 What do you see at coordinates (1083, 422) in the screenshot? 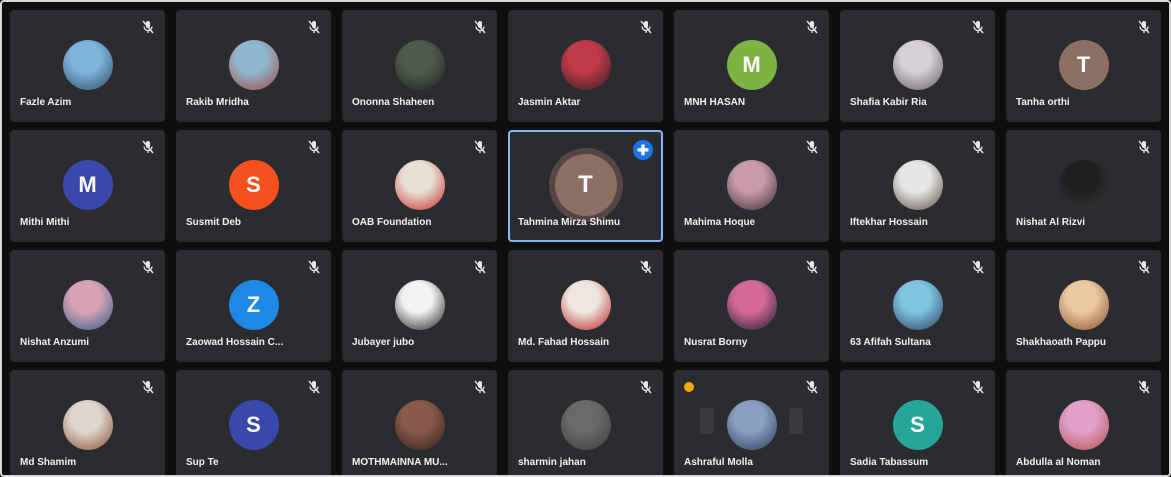
I see `participant-tile: Abdulla al Noman` at bounding box center [1083, 422].